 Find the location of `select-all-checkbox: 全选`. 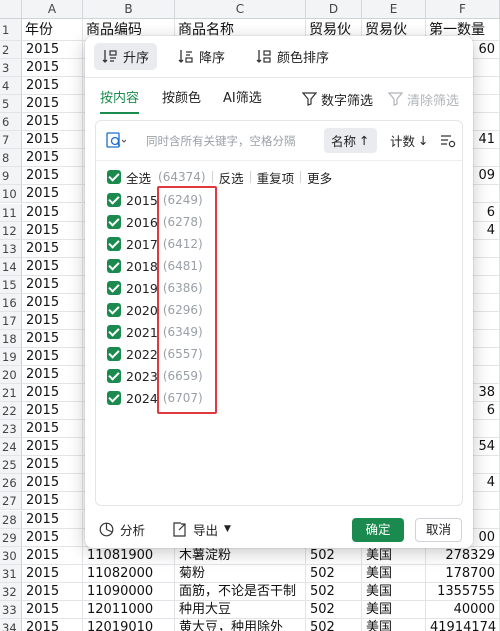

select-all-checkbox: 全选 is located at coordinates (129, 177).